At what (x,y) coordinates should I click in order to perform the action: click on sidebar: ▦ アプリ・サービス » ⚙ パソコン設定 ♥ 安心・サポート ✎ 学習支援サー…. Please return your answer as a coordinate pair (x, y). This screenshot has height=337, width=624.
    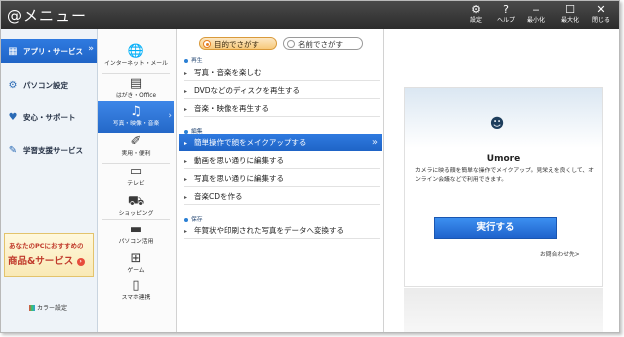
    Looking at the image, I should click on (49, 180).